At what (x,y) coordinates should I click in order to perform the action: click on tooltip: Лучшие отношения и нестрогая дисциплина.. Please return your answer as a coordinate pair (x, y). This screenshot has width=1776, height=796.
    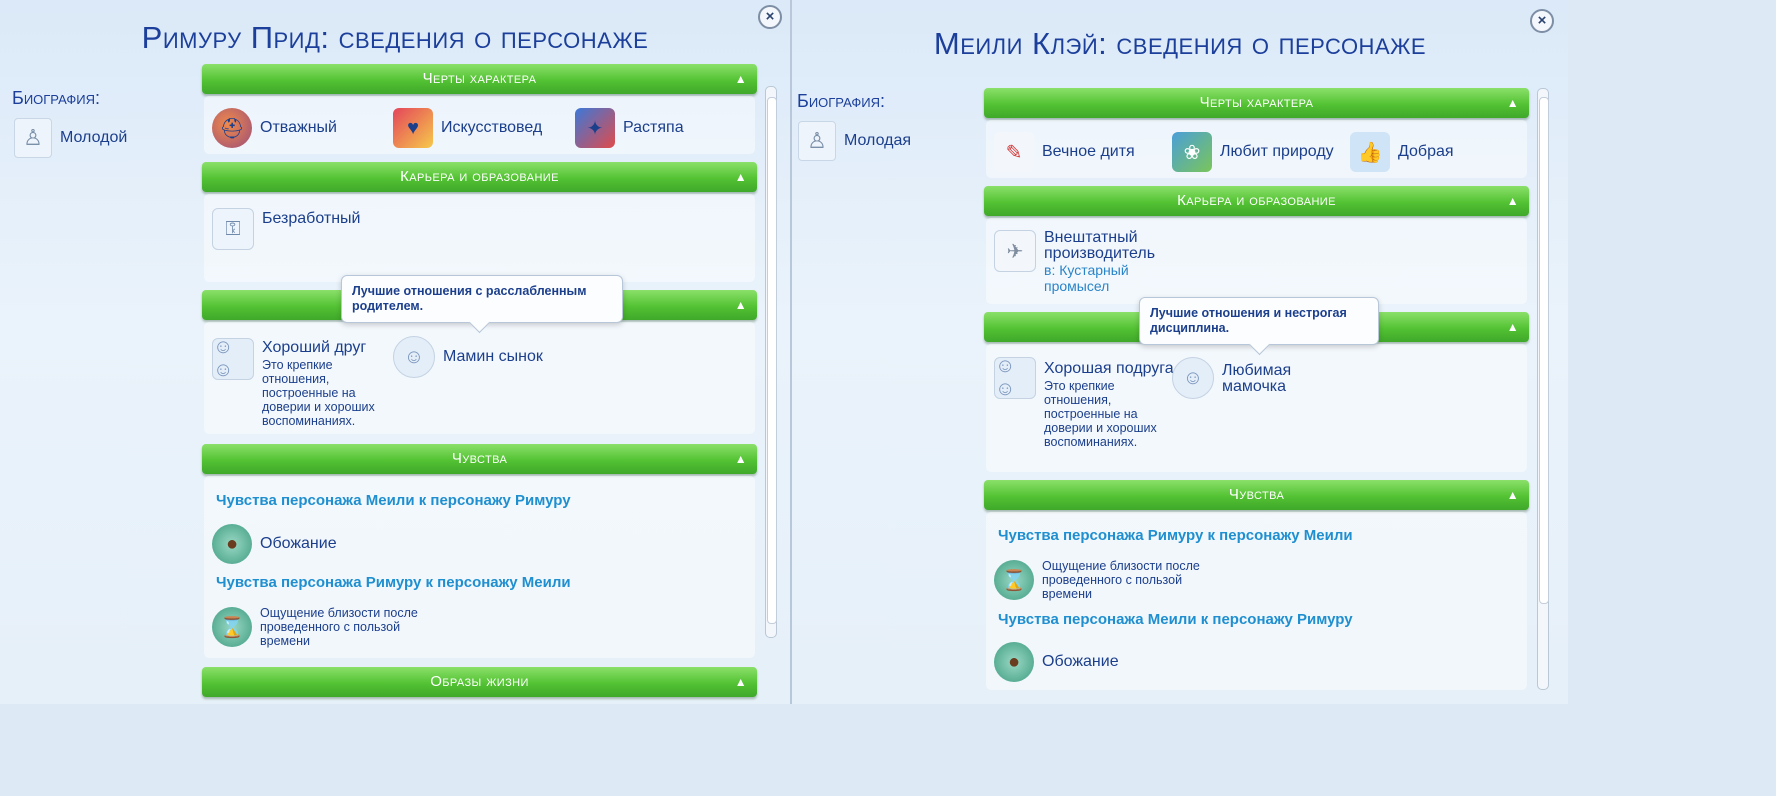
    Looking at the image, I should click on (1259, 321).